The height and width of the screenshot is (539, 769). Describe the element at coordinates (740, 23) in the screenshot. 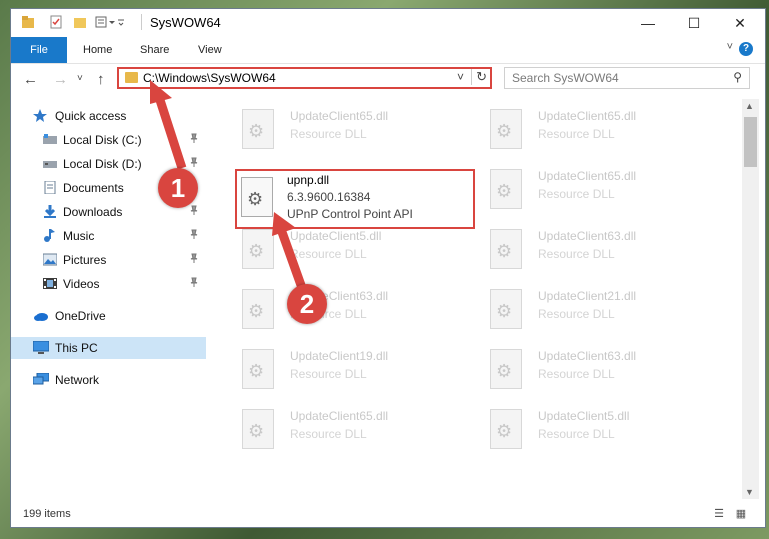

I see `close-button: ✕` at that location.